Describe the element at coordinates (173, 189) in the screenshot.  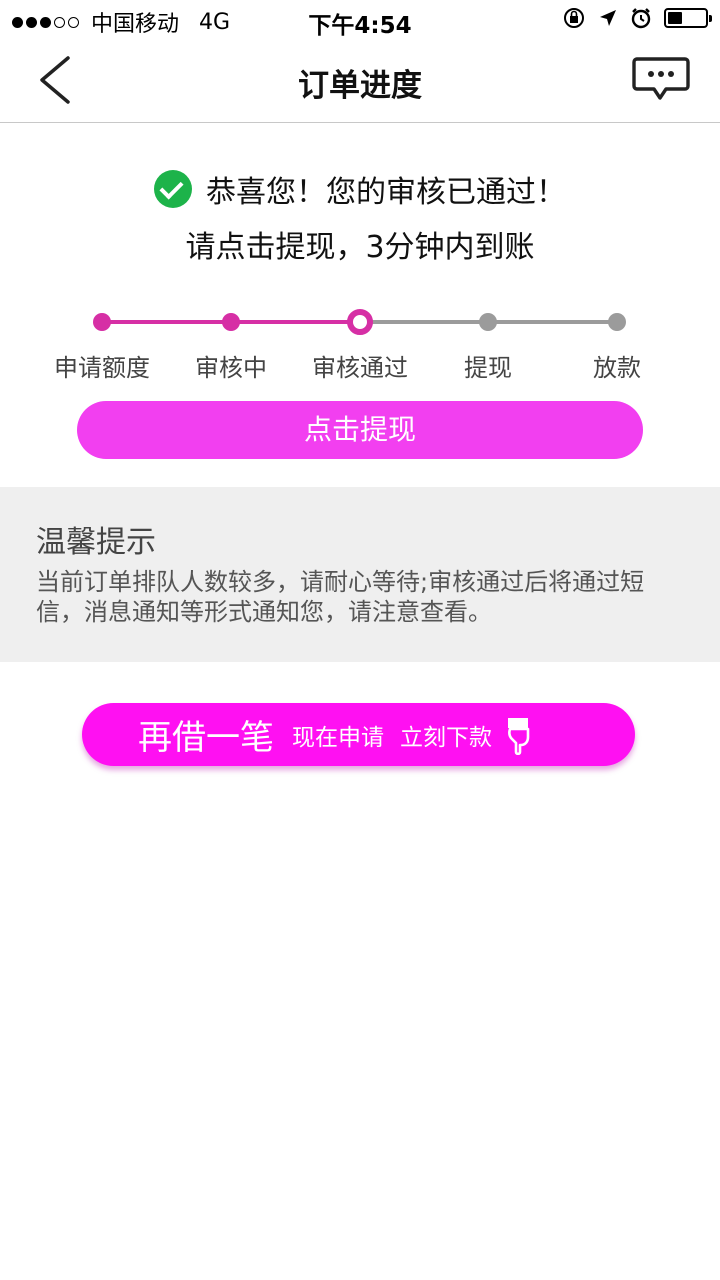
I see `check-circle-icon` at that location.